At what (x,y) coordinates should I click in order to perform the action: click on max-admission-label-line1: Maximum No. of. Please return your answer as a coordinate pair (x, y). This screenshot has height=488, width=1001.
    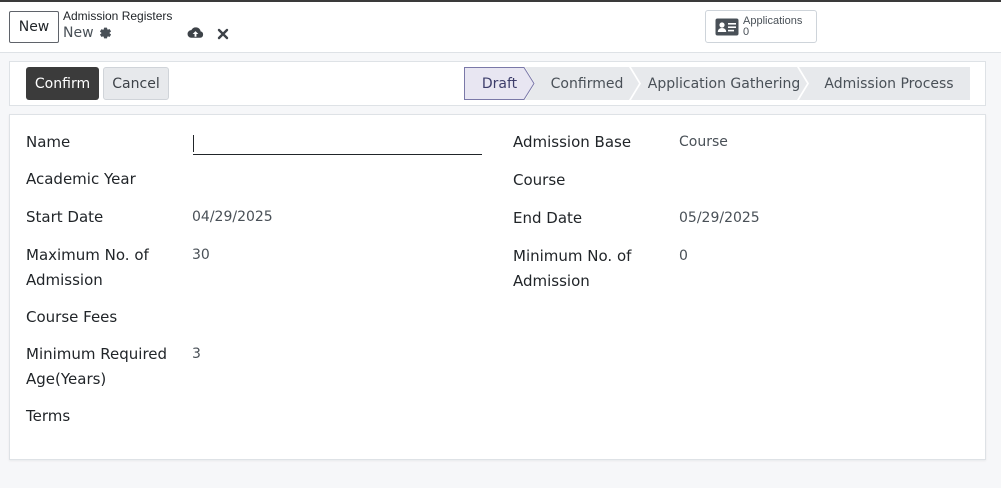
    Looking at the image, I should click on (87, 255).